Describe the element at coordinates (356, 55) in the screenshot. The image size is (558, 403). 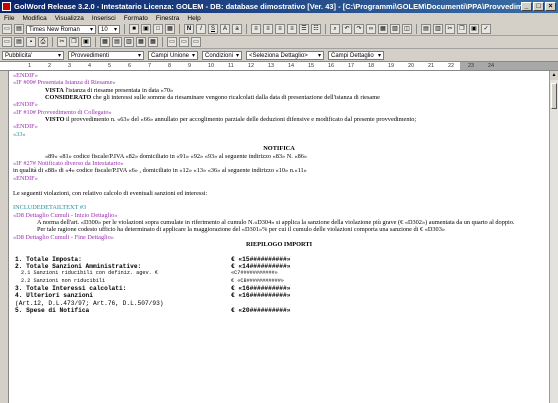
I see `campi-dettaglio-select: Campi Dettaglio ▾` at that location.